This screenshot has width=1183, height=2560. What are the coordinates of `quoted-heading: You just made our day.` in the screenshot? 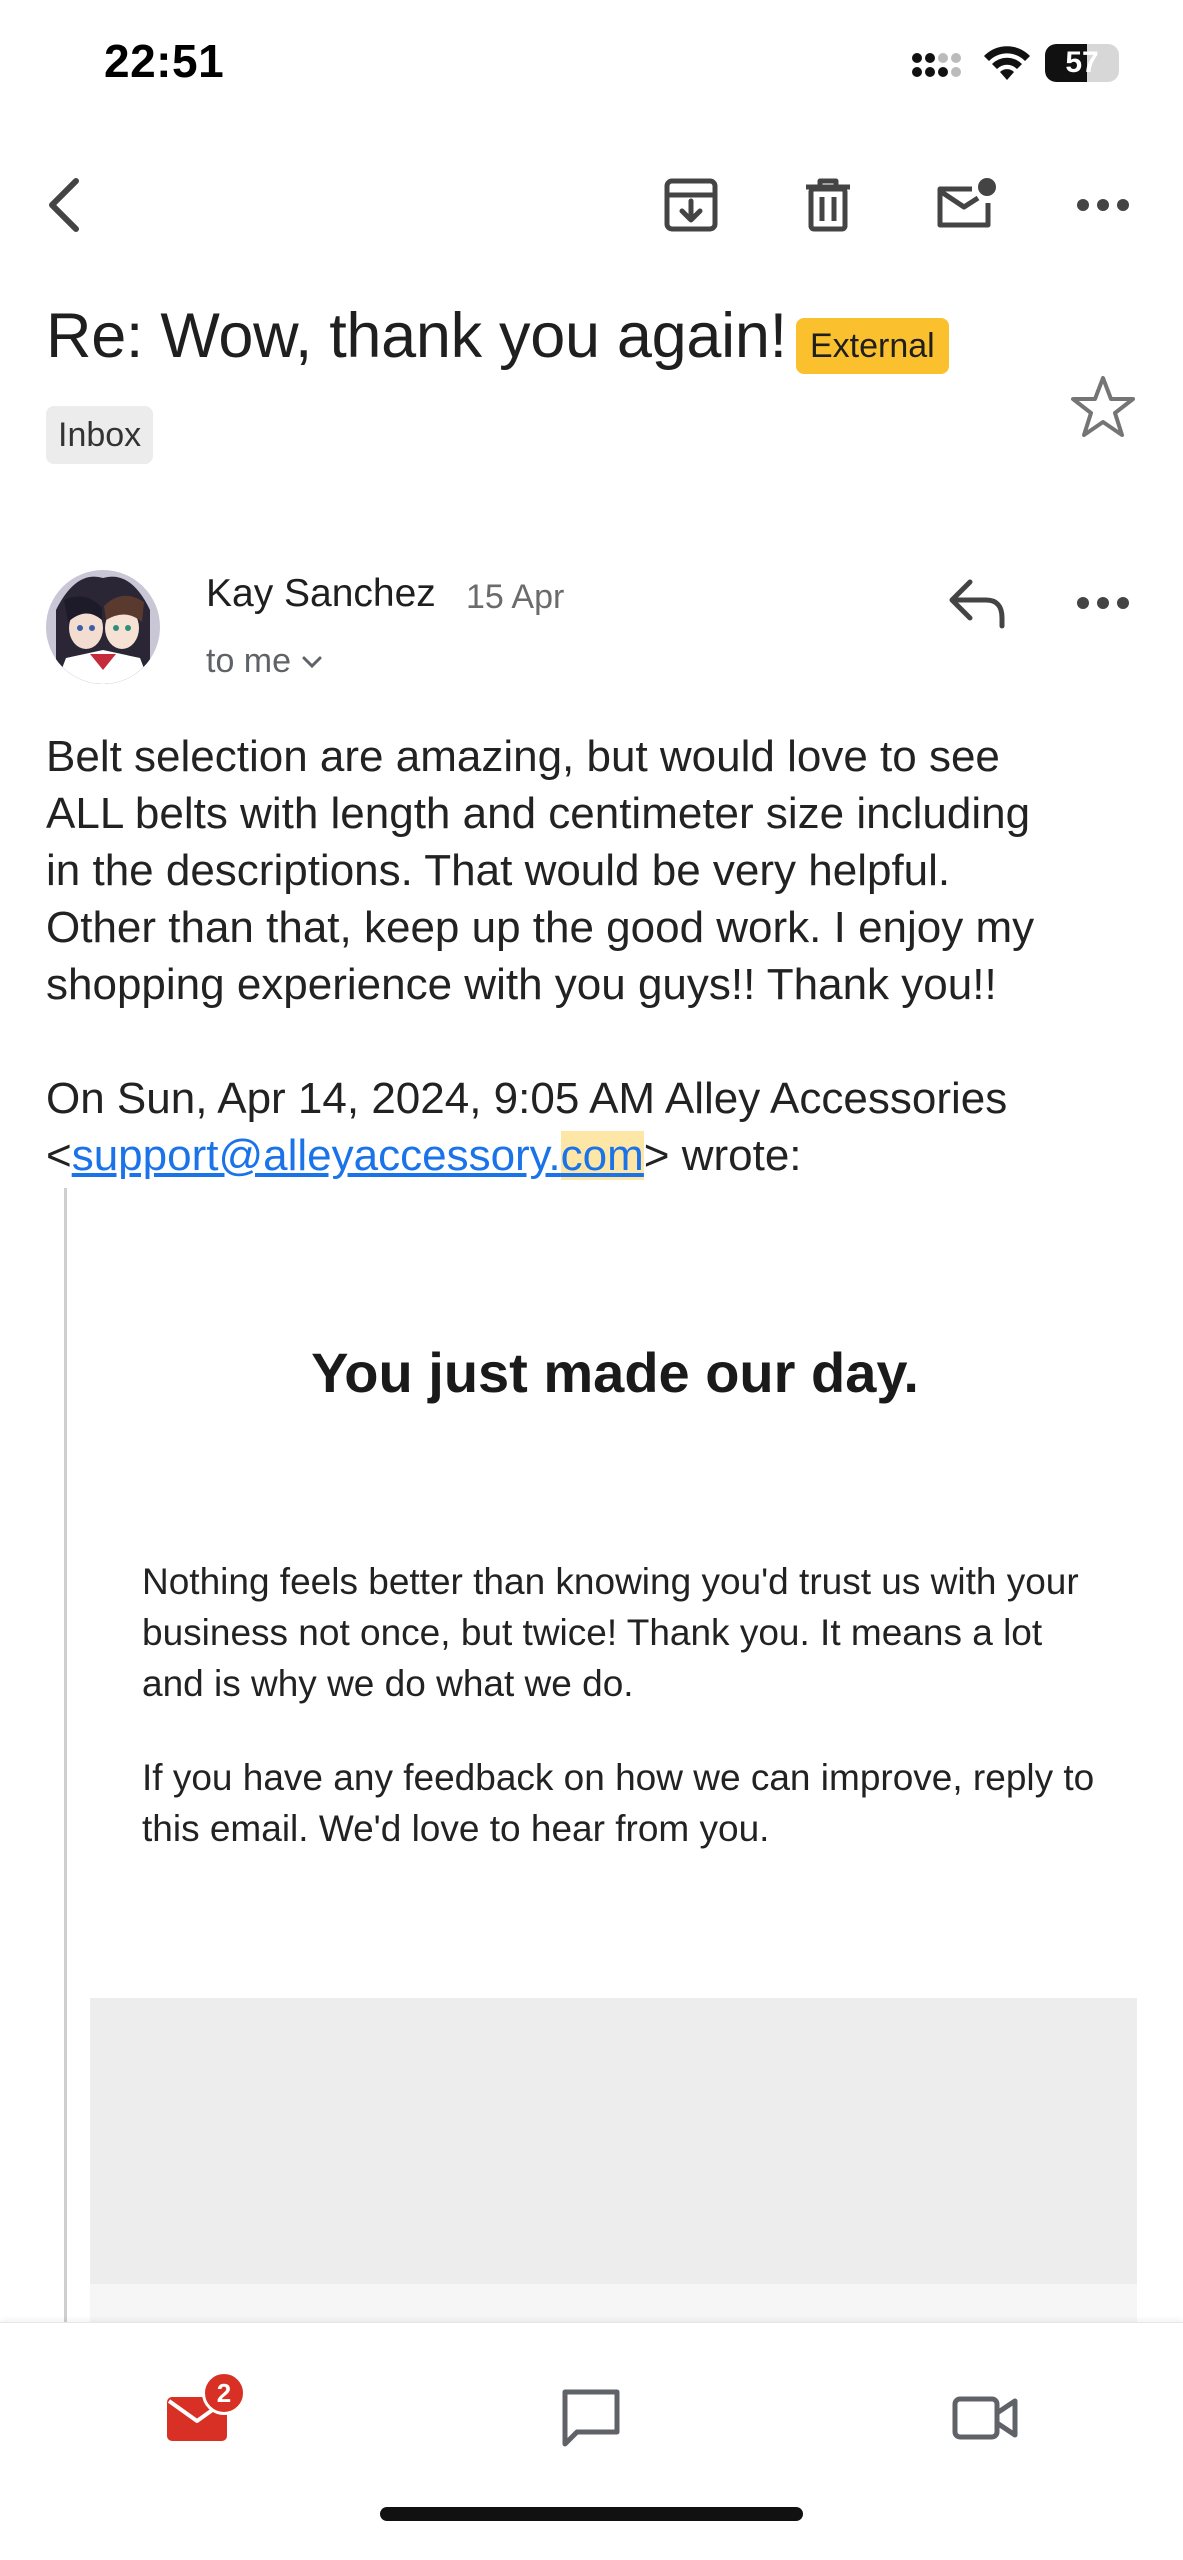 It's located at (615, 1372).